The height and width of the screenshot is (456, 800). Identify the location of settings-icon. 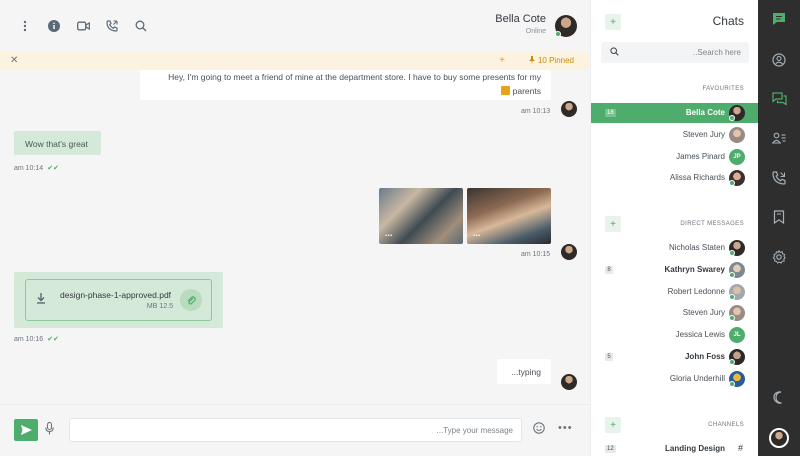
(779, 257).